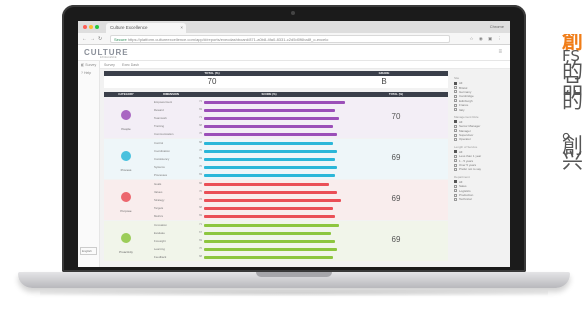 This screenshot has width=587, height=325. Describe the element at coordinates (500, 52) in the screenshot. I see `hamburger-menu-icon: ≡` at that location.